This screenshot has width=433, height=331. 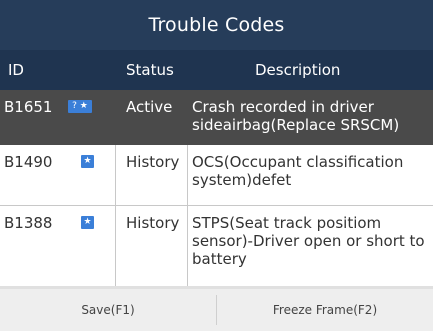 I want to click on screen-title-text: Trouble Codes, so click(x=216, y=25).